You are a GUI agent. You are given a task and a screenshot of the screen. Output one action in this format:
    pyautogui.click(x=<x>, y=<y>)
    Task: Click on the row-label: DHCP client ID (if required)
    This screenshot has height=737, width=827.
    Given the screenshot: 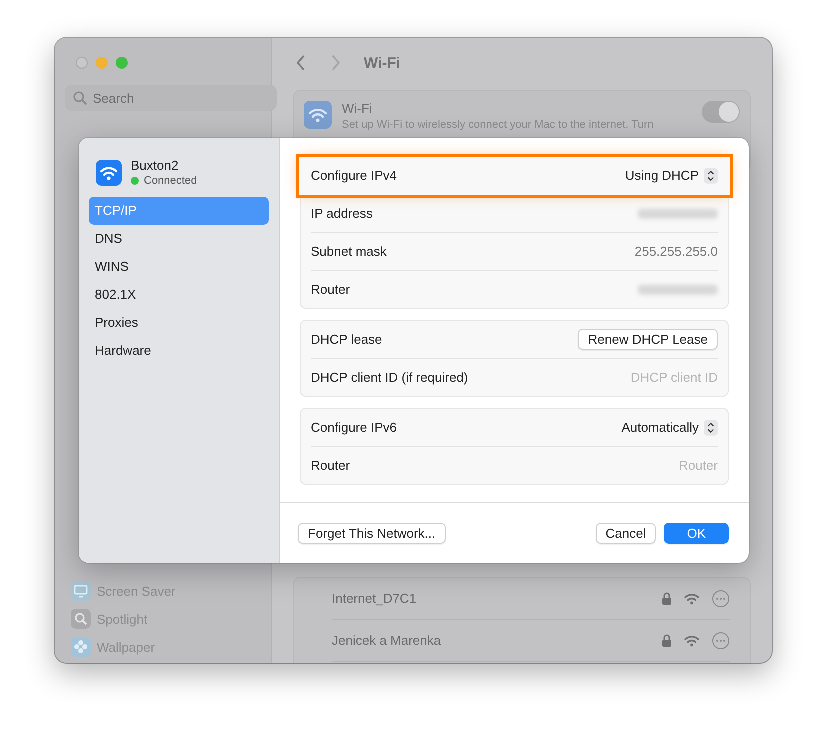 What is the action you would take?
    pyautogui.click(x=389, y=377)
    